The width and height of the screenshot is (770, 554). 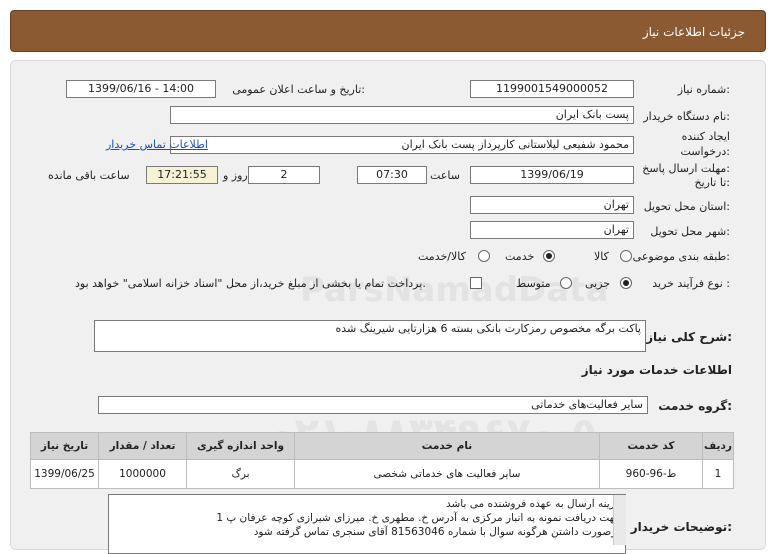 I want to click on process-minor-label: جزیی, so click(x=598, y=283).